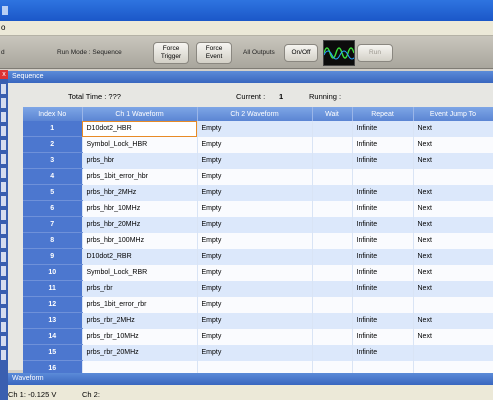 This screenshot has height=400, width=493. What do you see at coordinates (53, 192) in the screenshot?
I see `row-index: 5` at bounding box center [53, 192].